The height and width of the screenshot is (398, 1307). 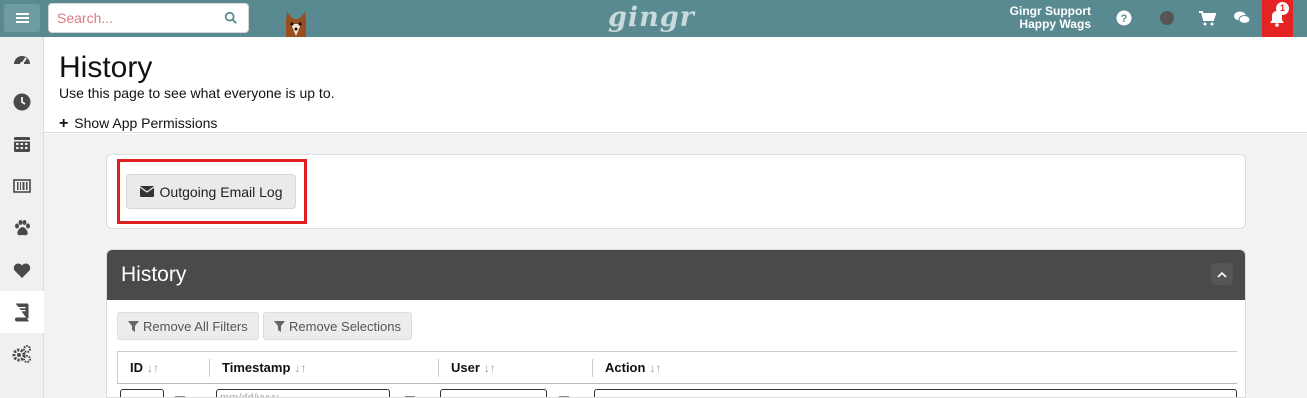 I want to click on remove-all-filters-button: Remove All Filters, so click(x=188, y=326).